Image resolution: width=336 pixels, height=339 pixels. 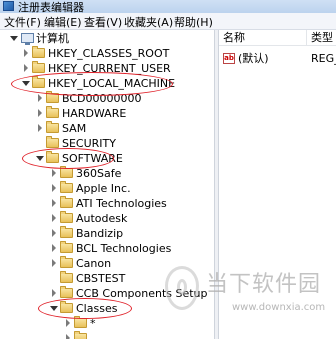 What do you see at coordinates (103, 22) in the screenshot?
I see `menu-view: 查看(V)` at bounding box center [103, 22].